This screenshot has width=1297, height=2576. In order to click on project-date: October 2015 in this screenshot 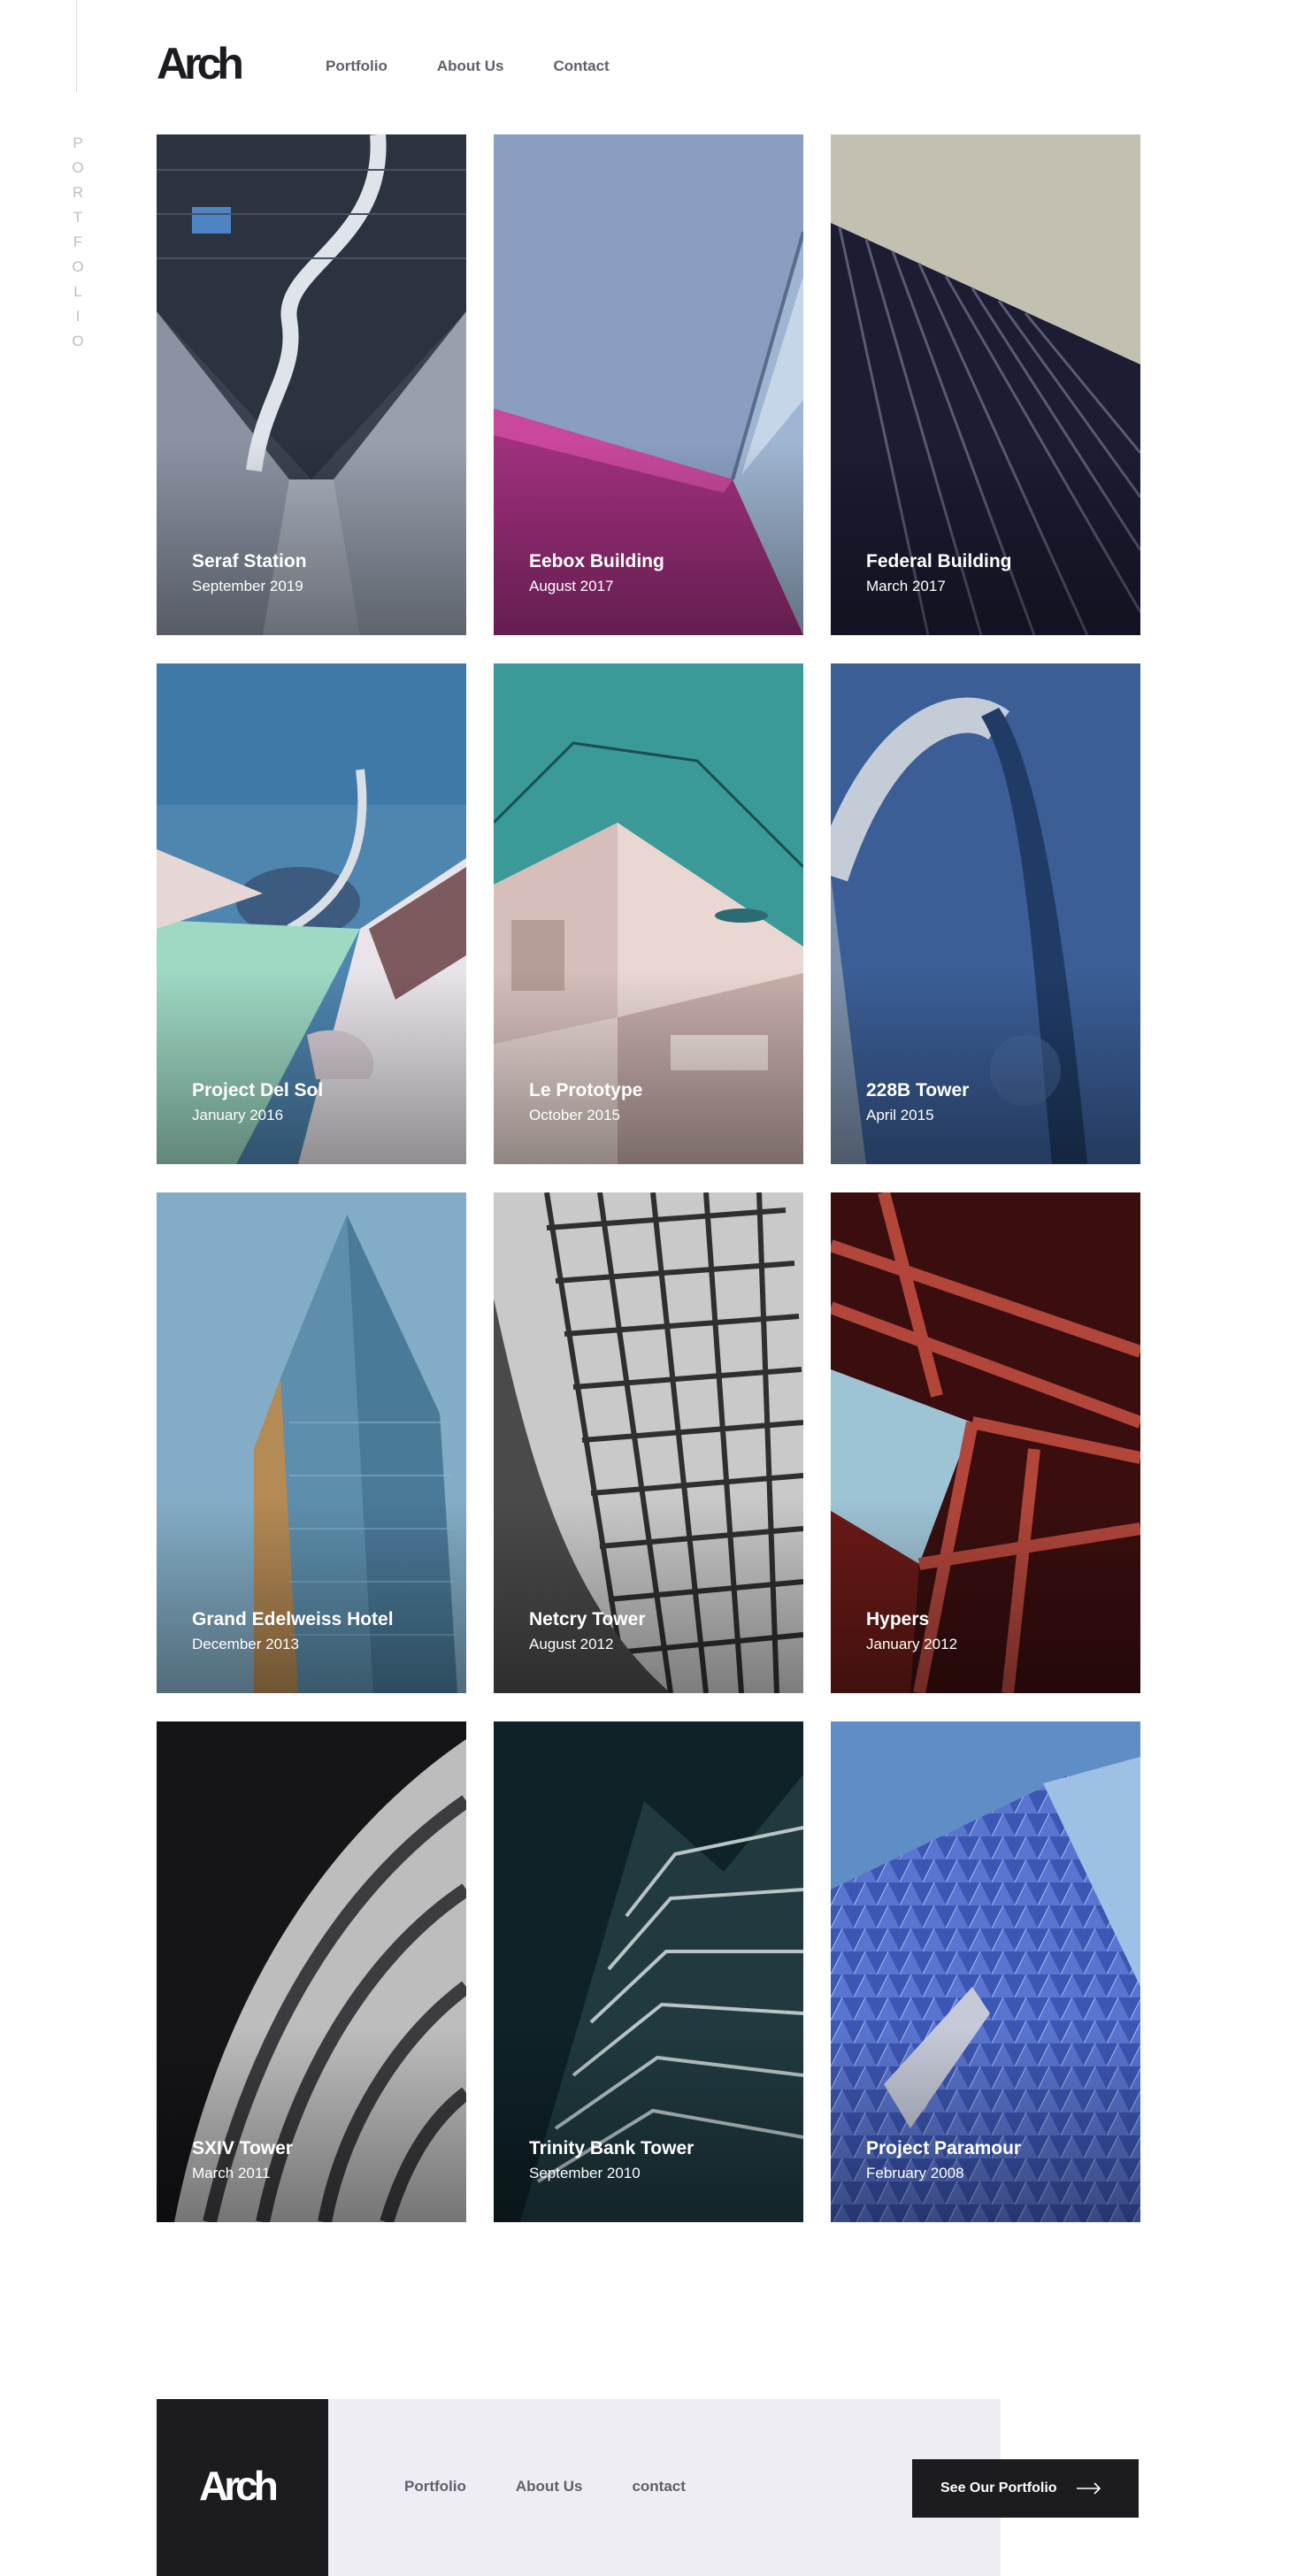, I will do `click(575, 1115)`.